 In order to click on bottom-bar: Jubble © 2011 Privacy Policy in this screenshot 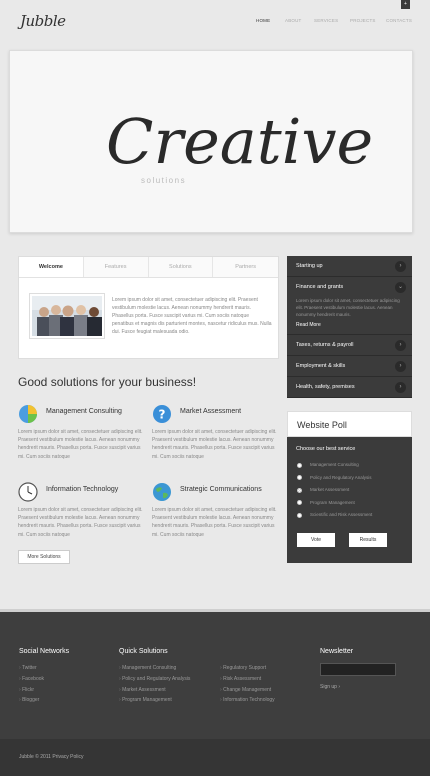, I will do `click(215, 757)`.